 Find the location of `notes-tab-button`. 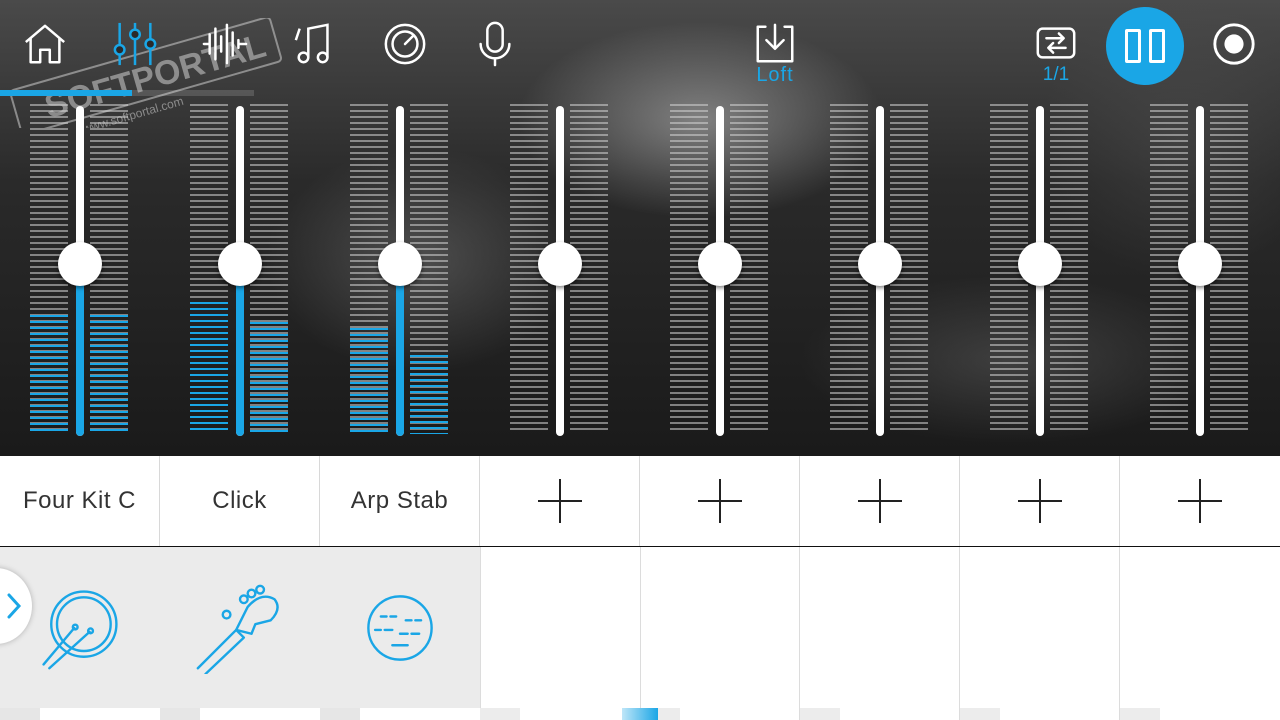

notes-tab-button is located at coordinates (315, 44).